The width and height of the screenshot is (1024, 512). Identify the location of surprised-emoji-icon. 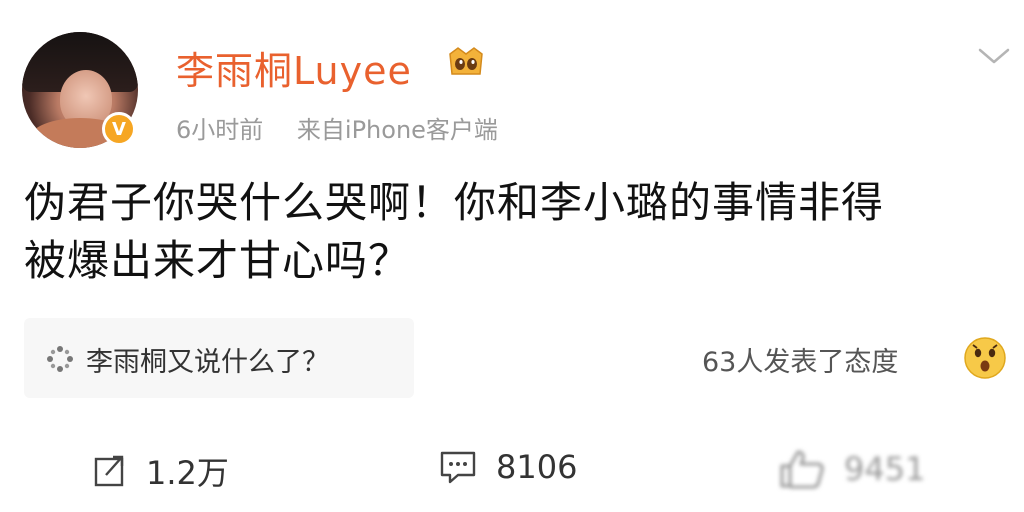
(985, 357).